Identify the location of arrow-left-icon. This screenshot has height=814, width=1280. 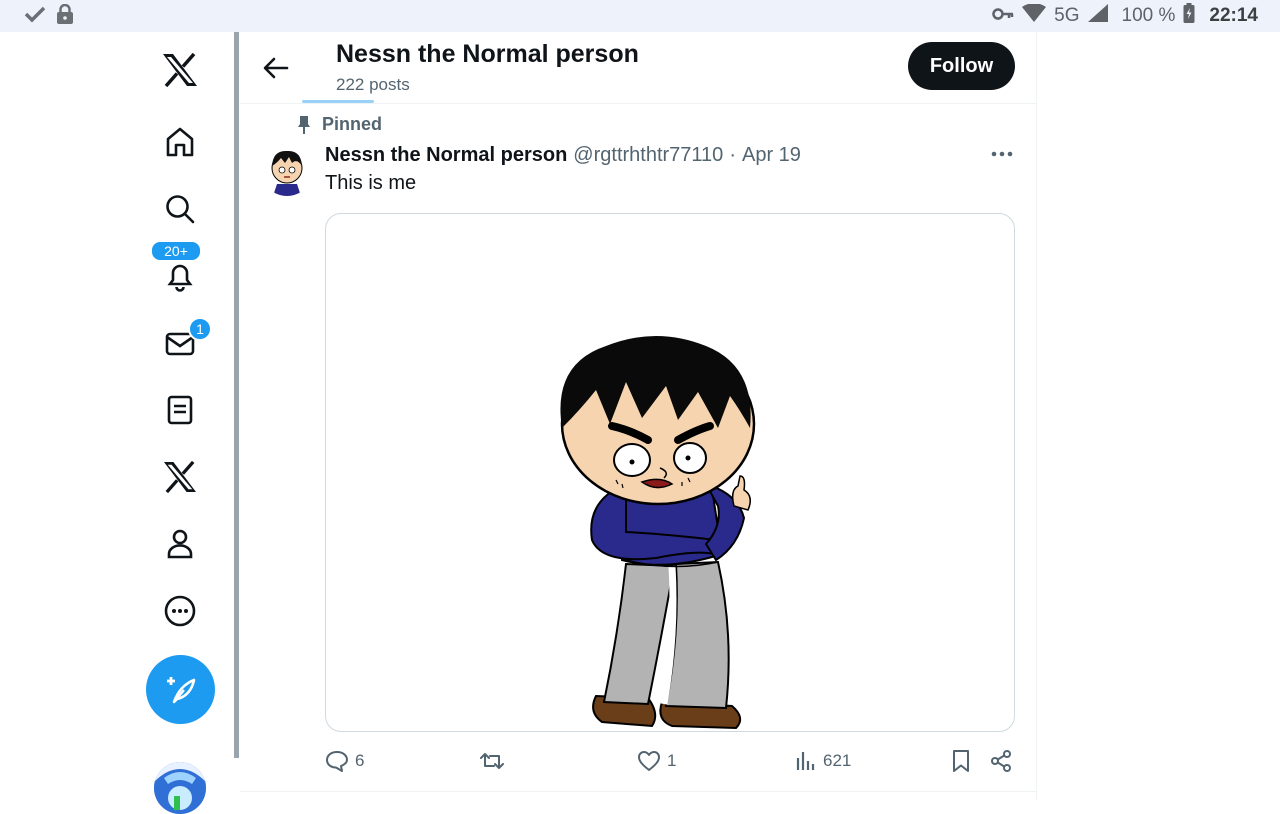
(276, 68).